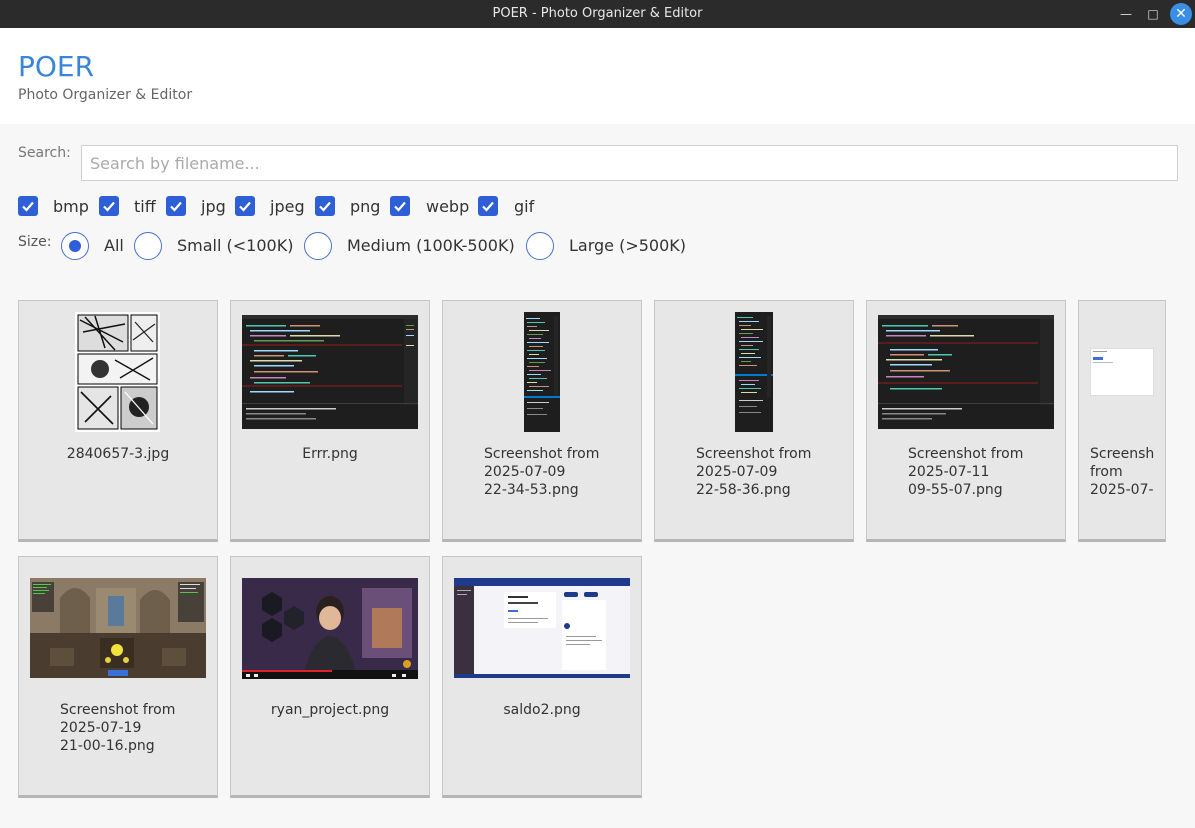 This screenshot has height=828, width=1195. What do you see at coordinates (542, 472) in the screenshot?
I see `file-name: Screenshot from 2025-07-09 22-34-53.png` at bounding box center [542, 472].